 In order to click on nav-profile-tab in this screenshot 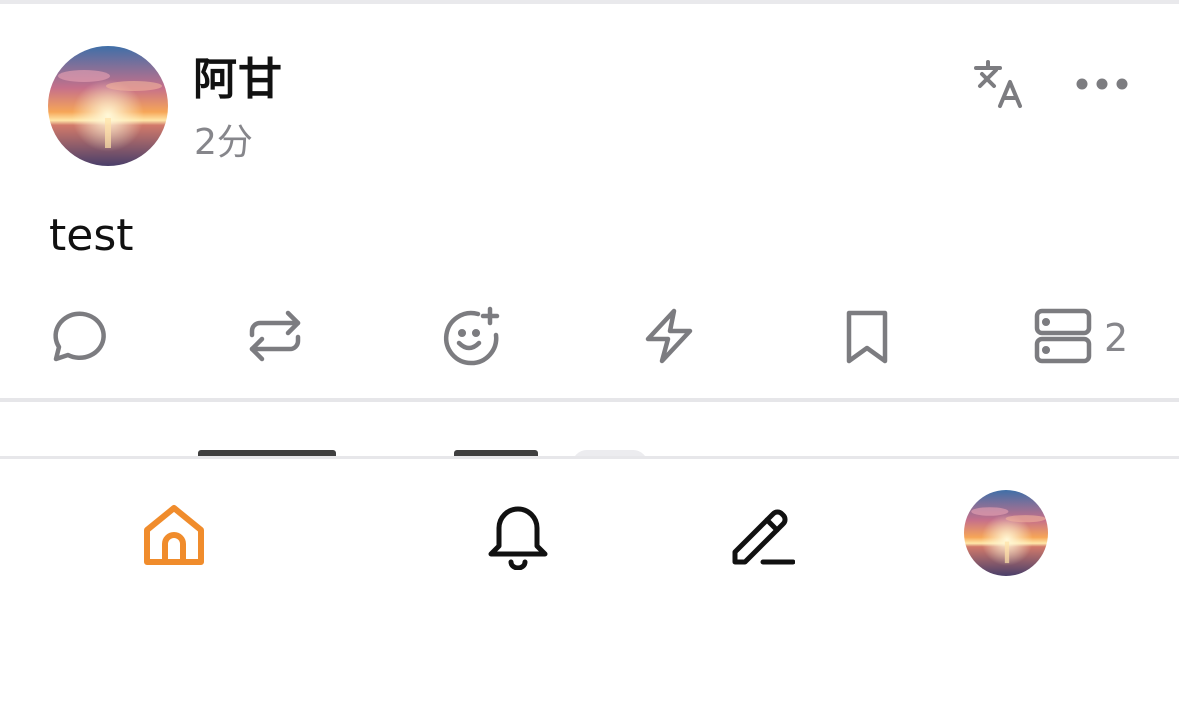, I will do `click(1006, 533)`.